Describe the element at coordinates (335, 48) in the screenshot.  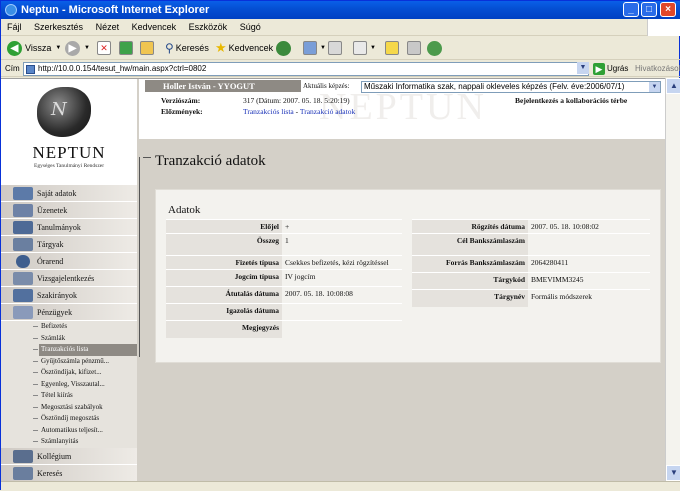
I see `print-button` at that location.